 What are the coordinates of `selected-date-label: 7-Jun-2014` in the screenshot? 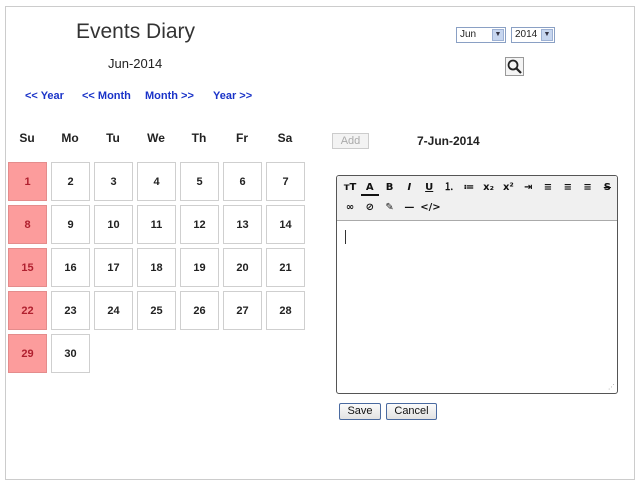 It's located at (448, 141).